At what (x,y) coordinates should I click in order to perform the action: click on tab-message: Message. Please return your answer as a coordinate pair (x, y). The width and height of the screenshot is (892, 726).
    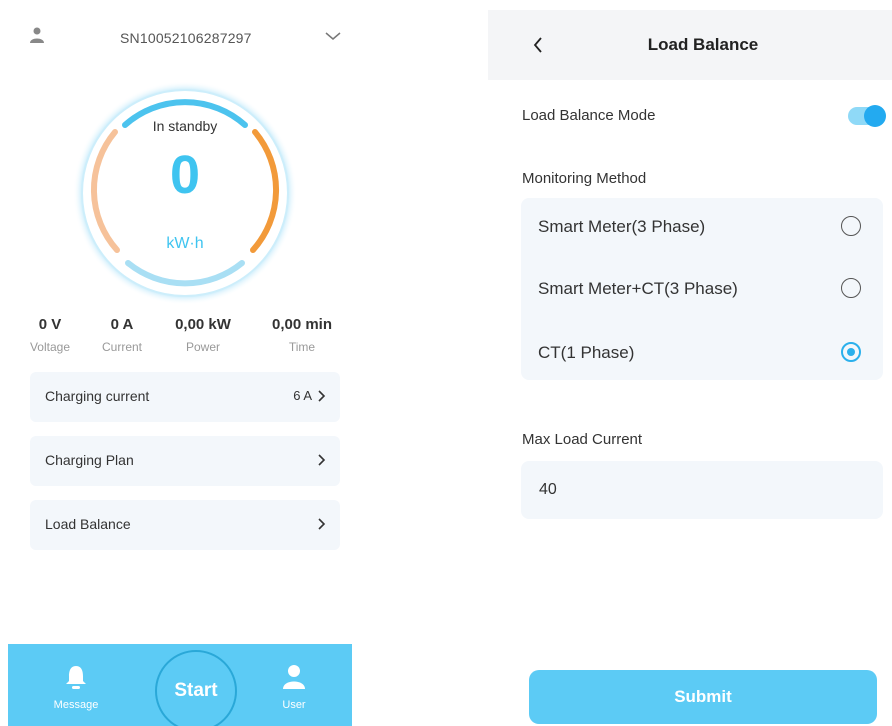
    Looking at the image, I should click on (76, 687).